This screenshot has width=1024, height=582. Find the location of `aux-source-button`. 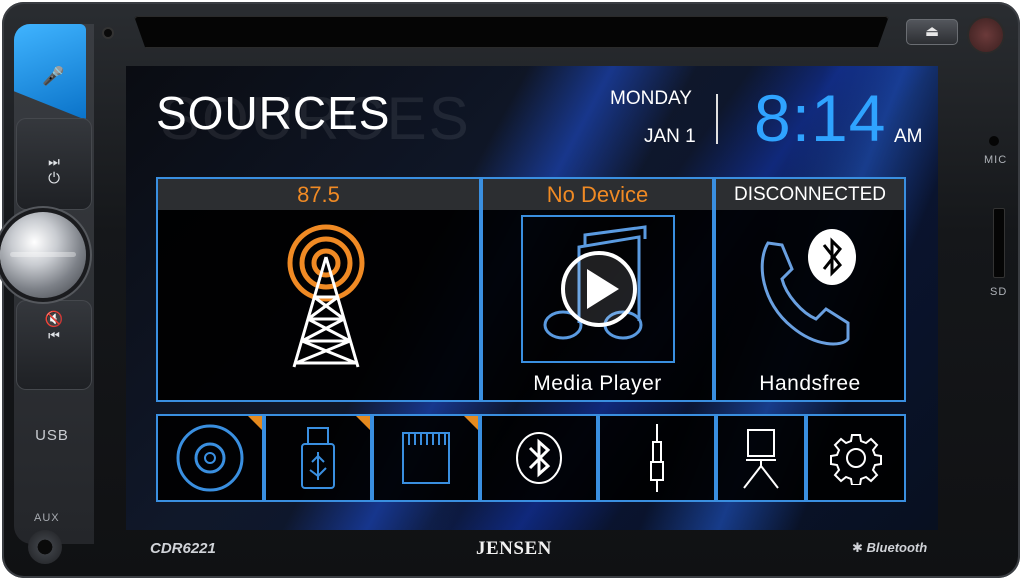

aux-source-button is located at coordinates (657, 458).